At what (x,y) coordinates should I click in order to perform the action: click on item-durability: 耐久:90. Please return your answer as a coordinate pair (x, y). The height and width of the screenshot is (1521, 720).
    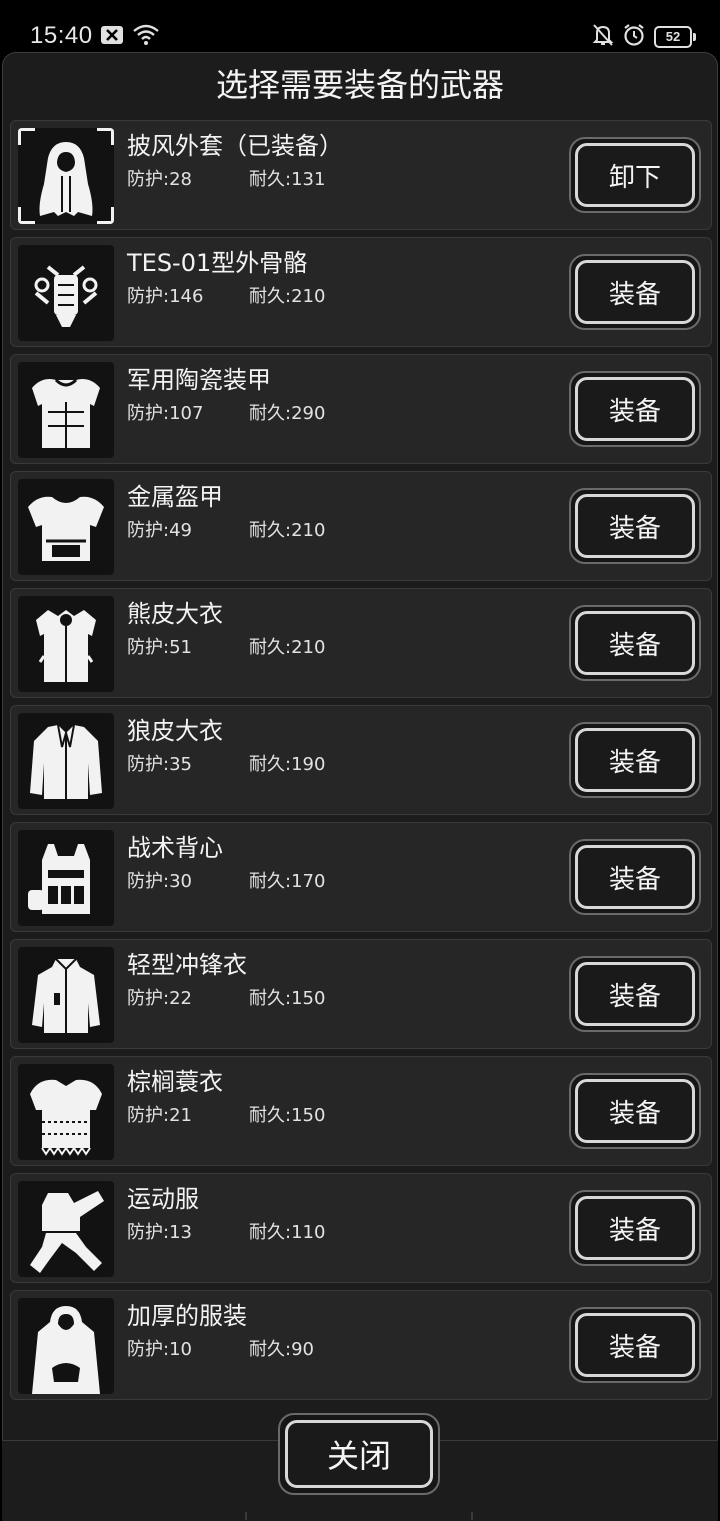
    Looking at the image, I should click on (281, 1349).